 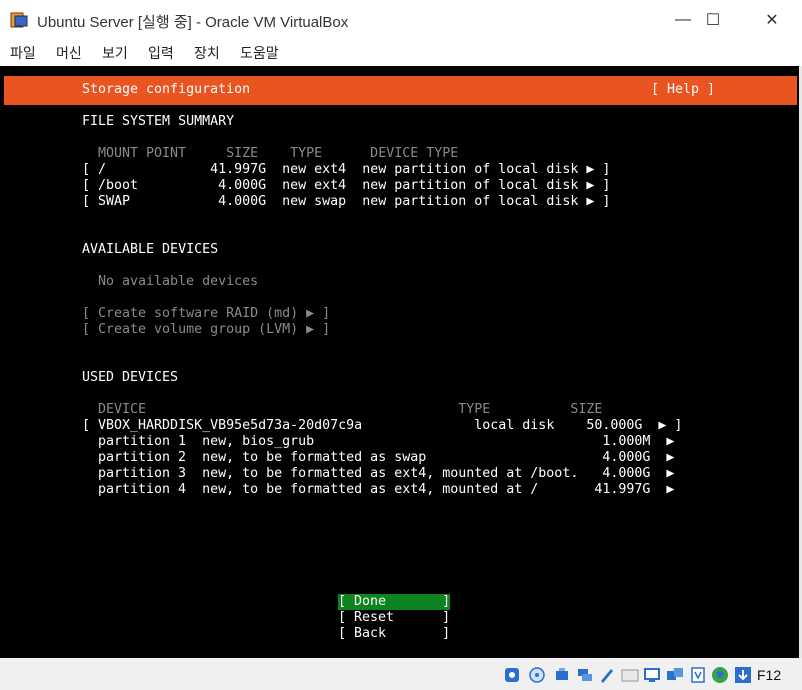 What do you see at coordinates (743, 675) in the screenshot?
I see `keyboard-capture-icon` at bounding box center [743, 675].